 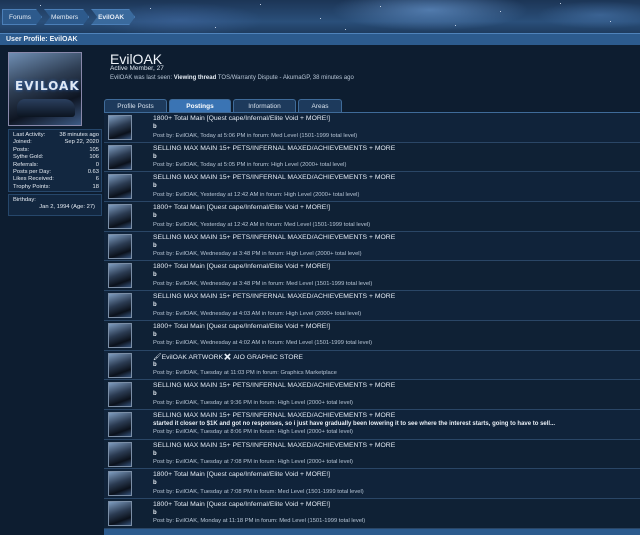 I want to click on stat-sythe-gold: Sythe Gold: 106, so click(x=56, y=157).